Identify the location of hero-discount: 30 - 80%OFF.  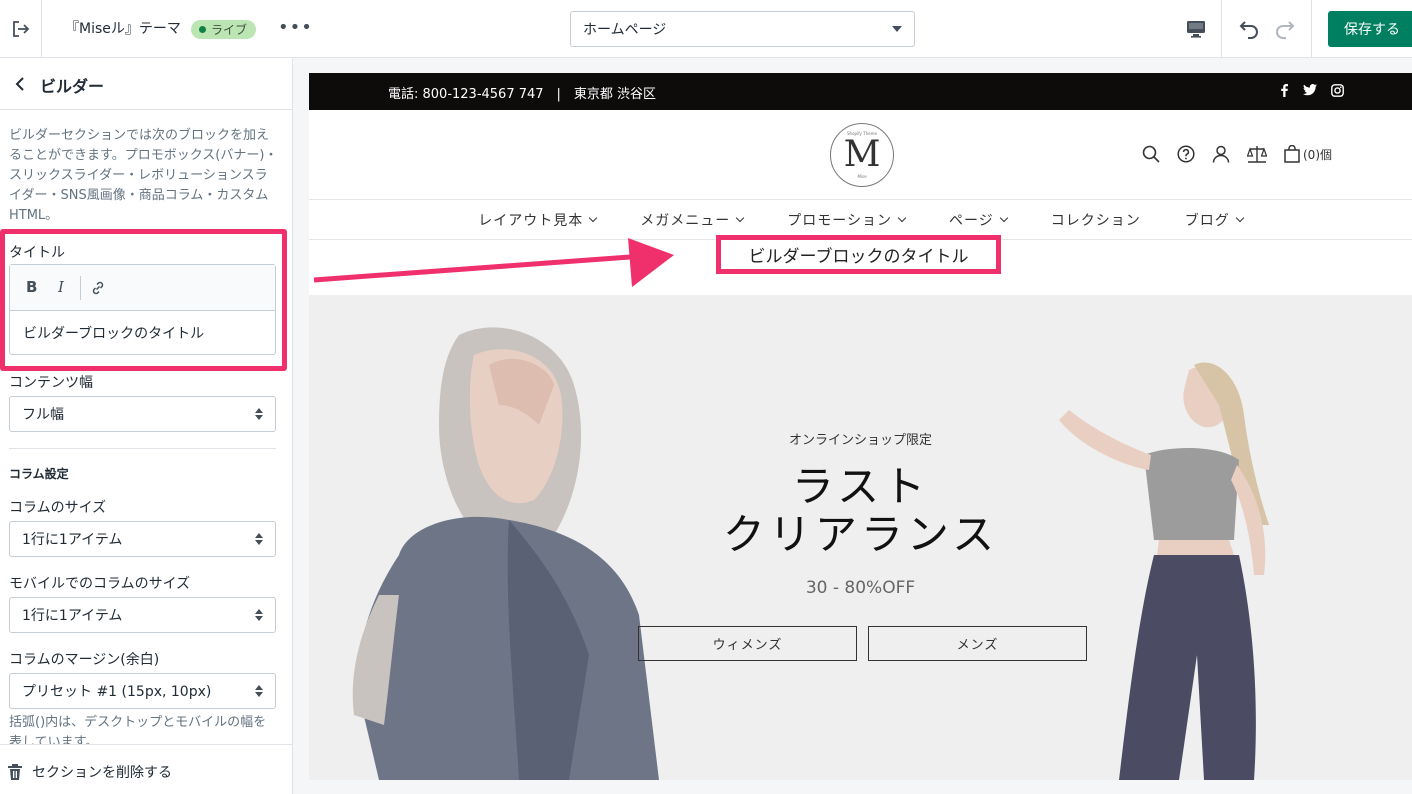
(860, 588).